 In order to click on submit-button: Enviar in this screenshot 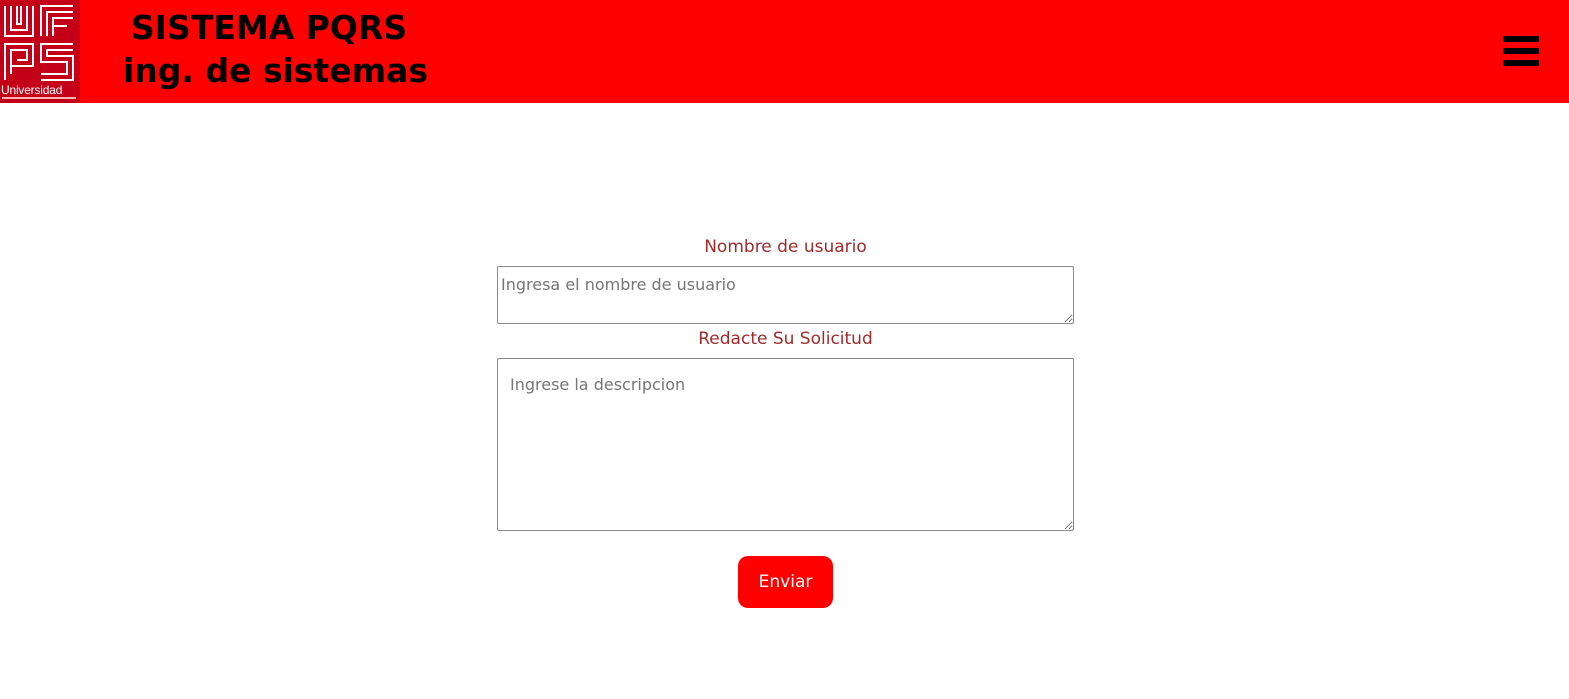, I will do `click(785, 582)`.